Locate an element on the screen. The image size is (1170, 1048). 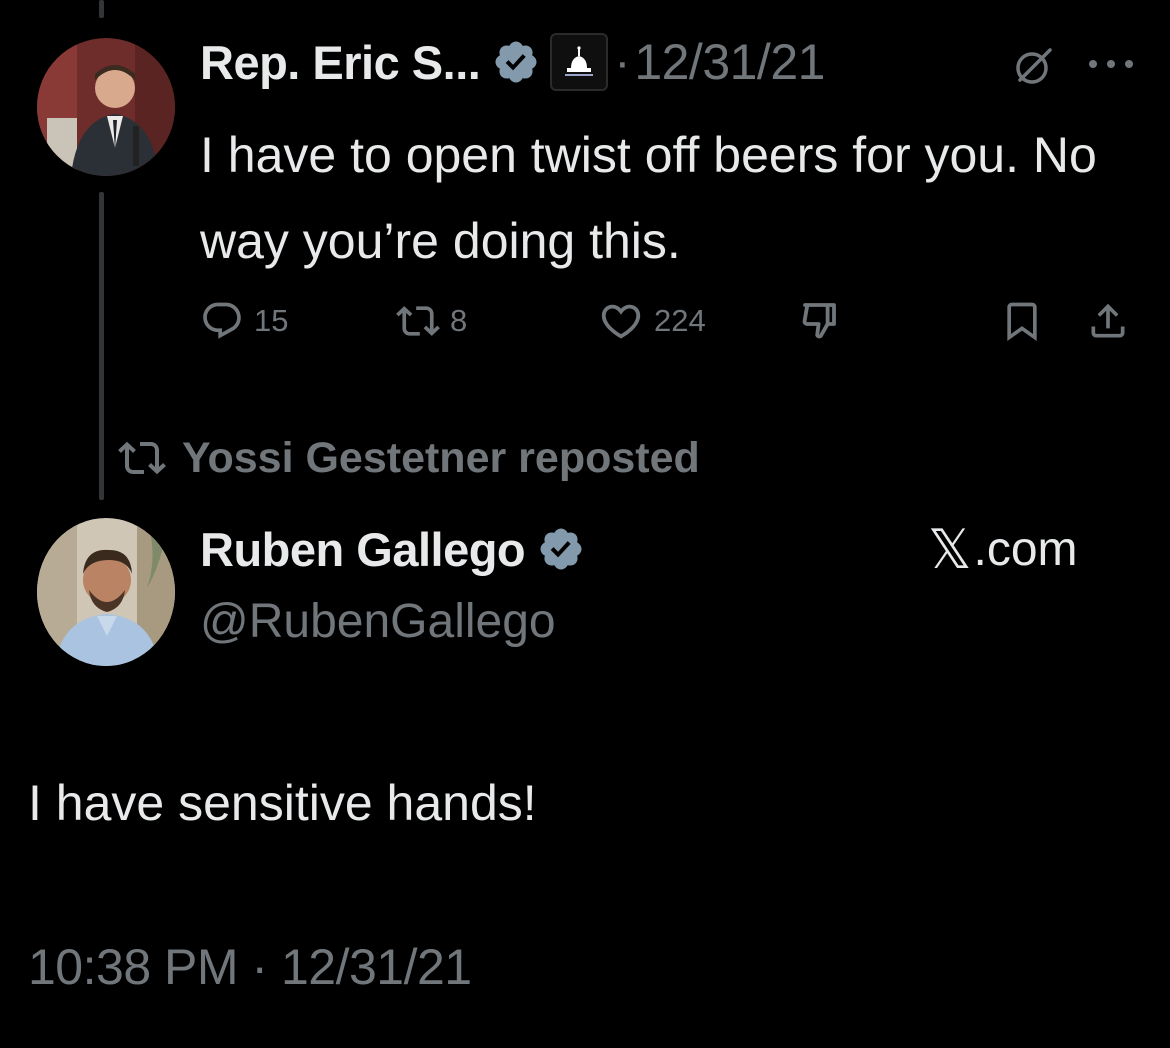
tweet-header: Ruben Gallego is located at coordinates (392, 549).